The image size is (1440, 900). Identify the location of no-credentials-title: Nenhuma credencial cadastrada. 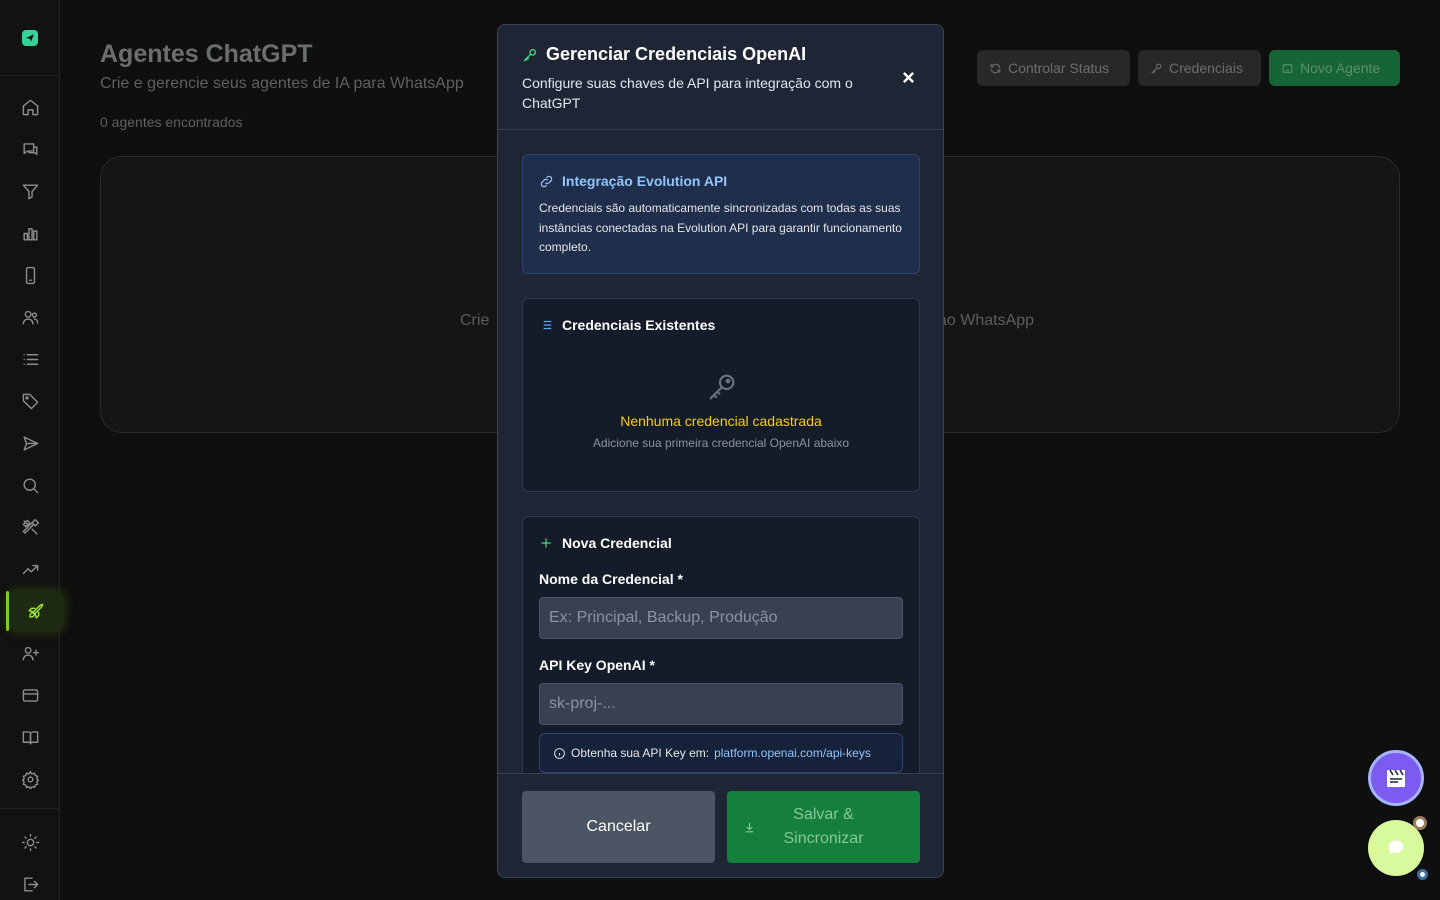
(721, 421).